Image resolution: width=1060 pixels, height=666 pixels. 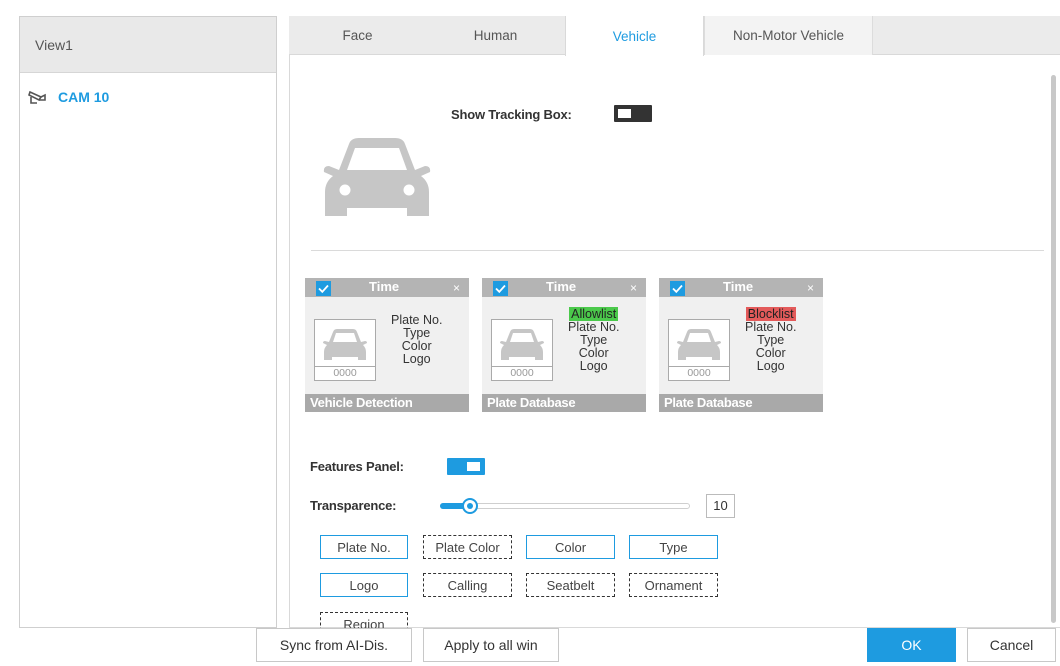 I want to click on features-panel-toggle, so click(x=466, y=466).